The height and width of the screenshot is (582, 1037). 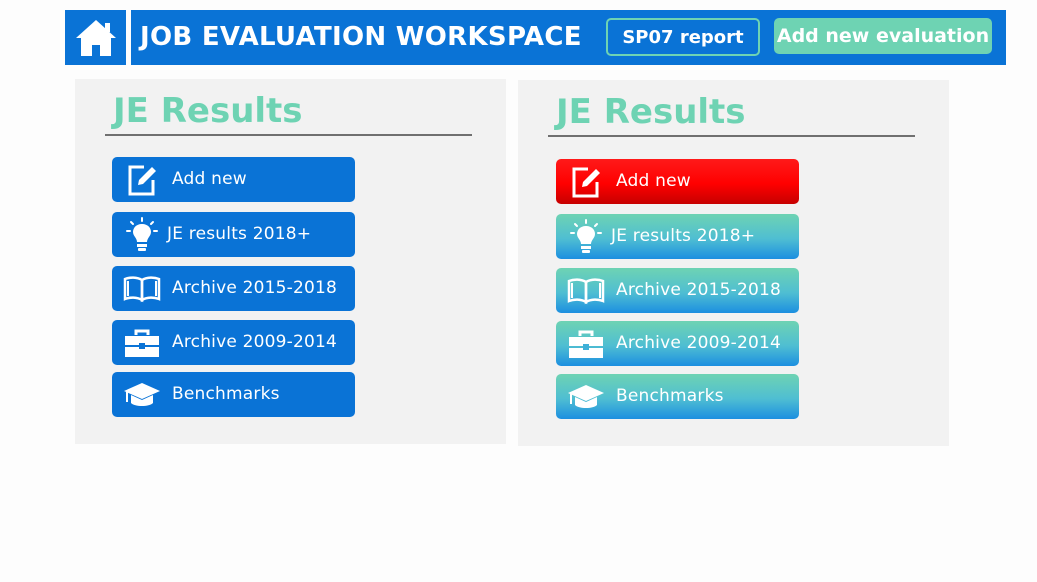 What do you see at coordinates (883, 36) in the screenshot?
I see `add-new-evaluation-button: Add new evaluation` at bounding box center [883, 36].